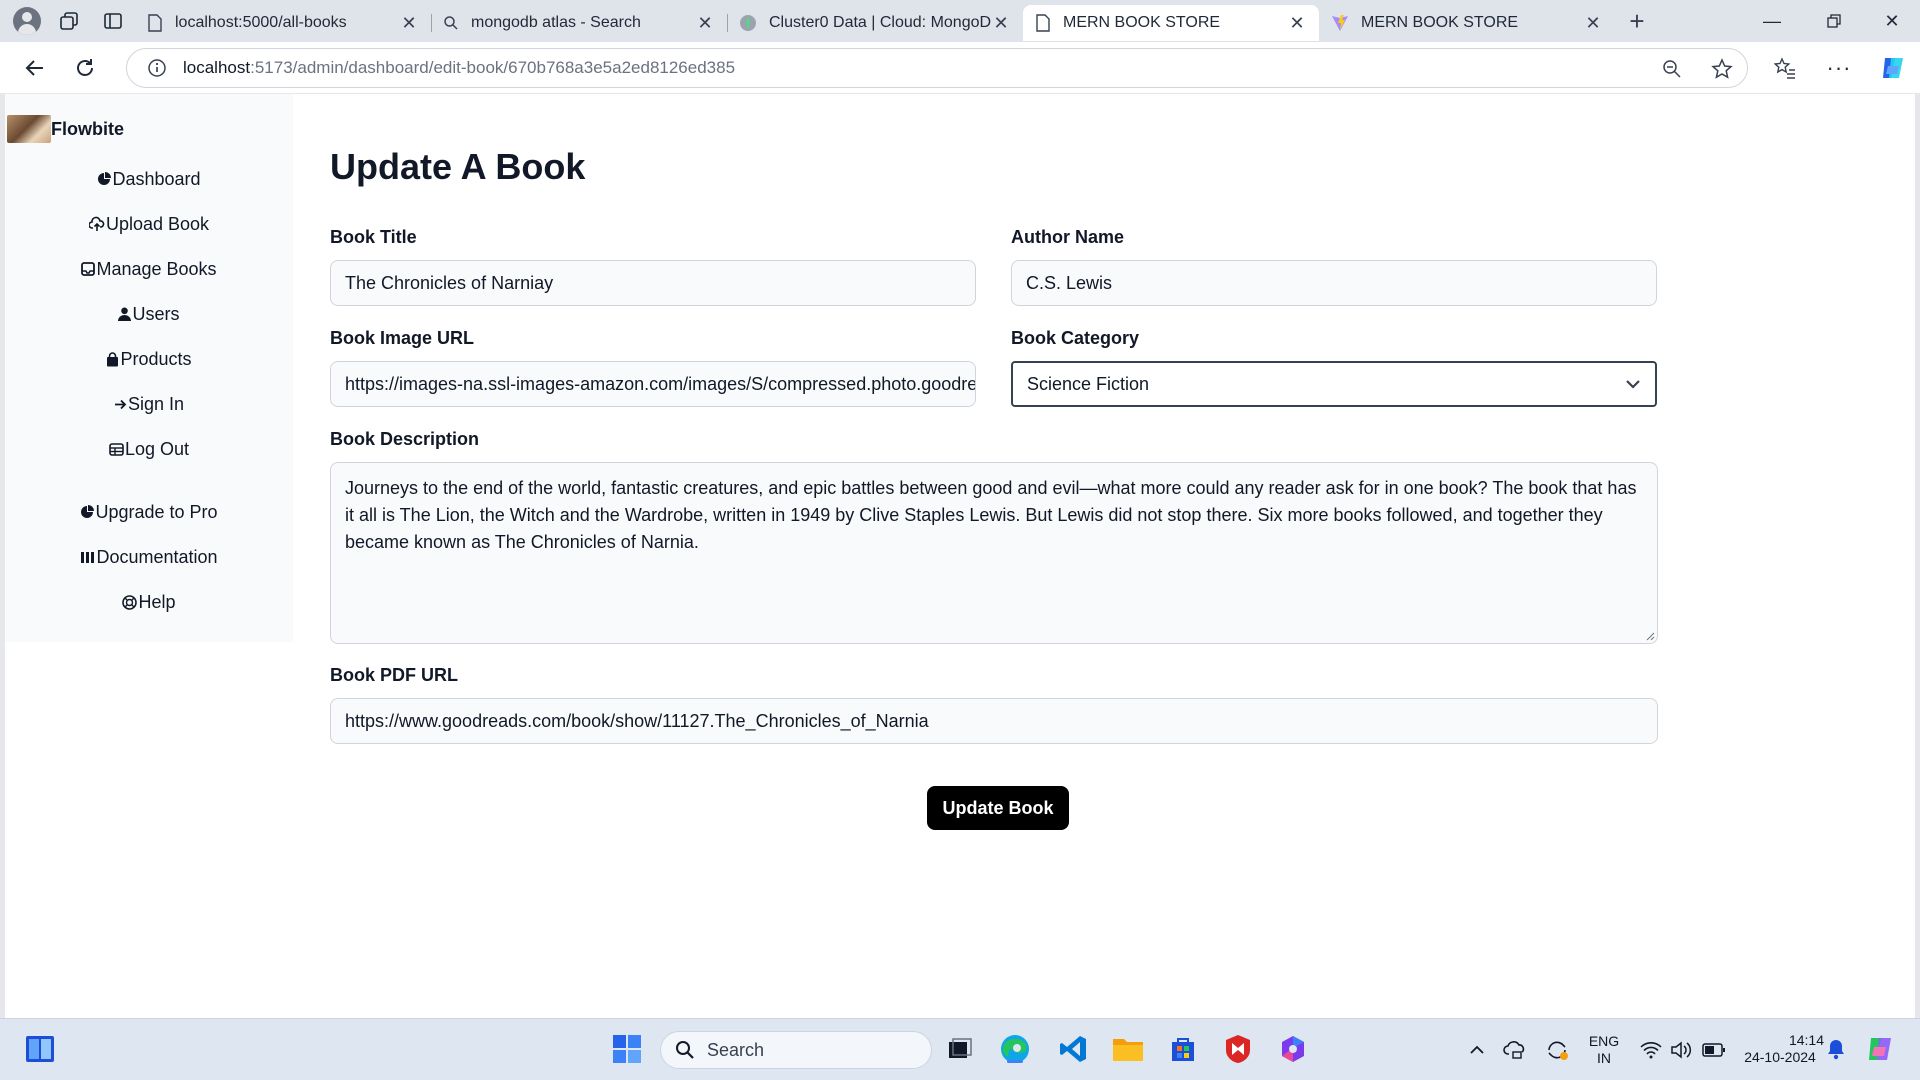 The image size is (1920, 1080). Describe the element at coordinates (998, 808) in the screenshot. I see `update-book-button: Update Book` at that location.